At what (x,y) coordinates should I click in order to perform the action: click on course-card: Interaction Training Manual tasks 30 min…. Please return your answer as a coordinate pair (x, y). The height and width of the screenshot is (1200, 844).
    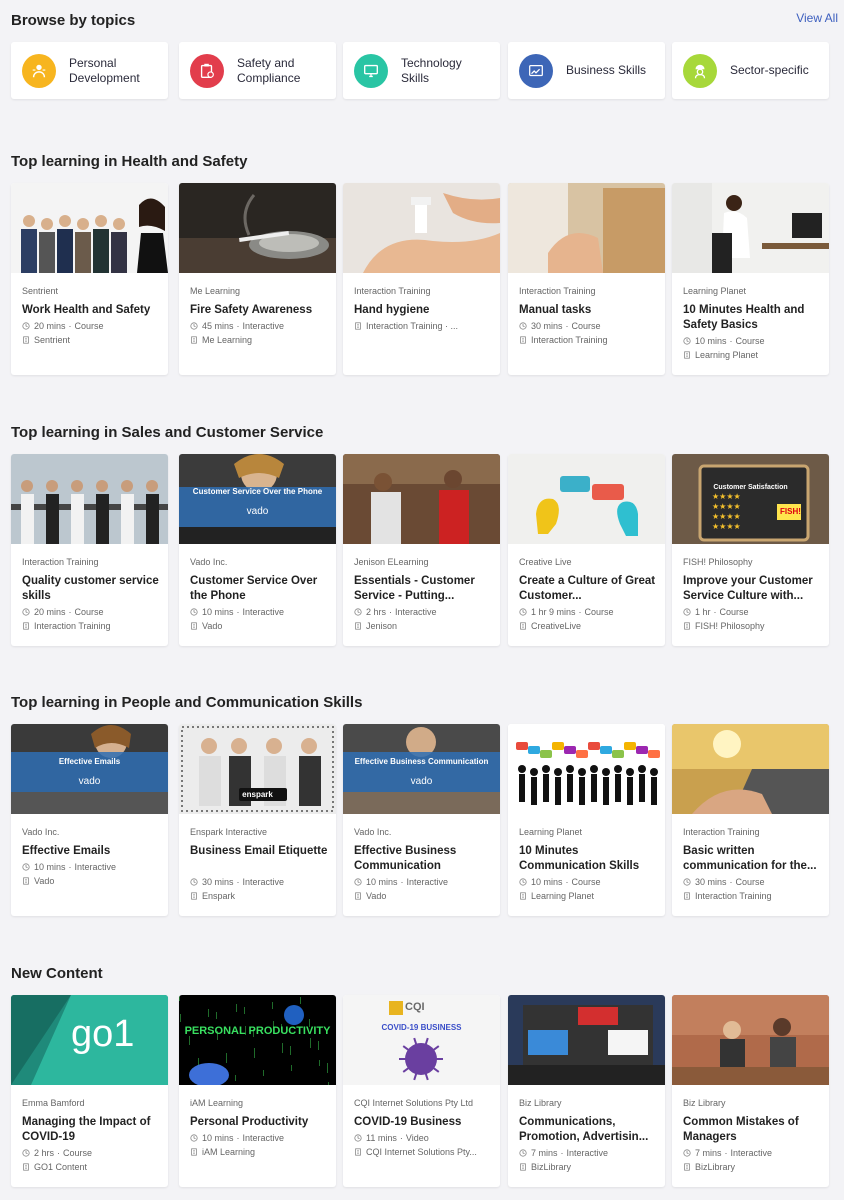
    Looking at the image, I should click on (586, 279).